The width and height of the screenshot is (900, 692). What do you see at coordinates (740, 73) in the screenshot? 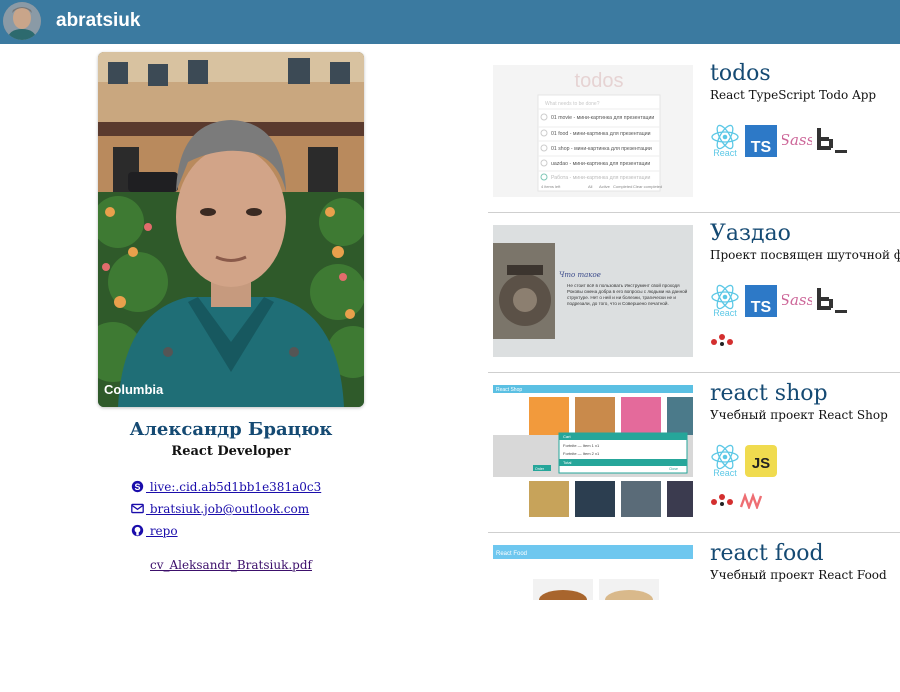
I see `project-title: todos` at bounding box center [740, 73].